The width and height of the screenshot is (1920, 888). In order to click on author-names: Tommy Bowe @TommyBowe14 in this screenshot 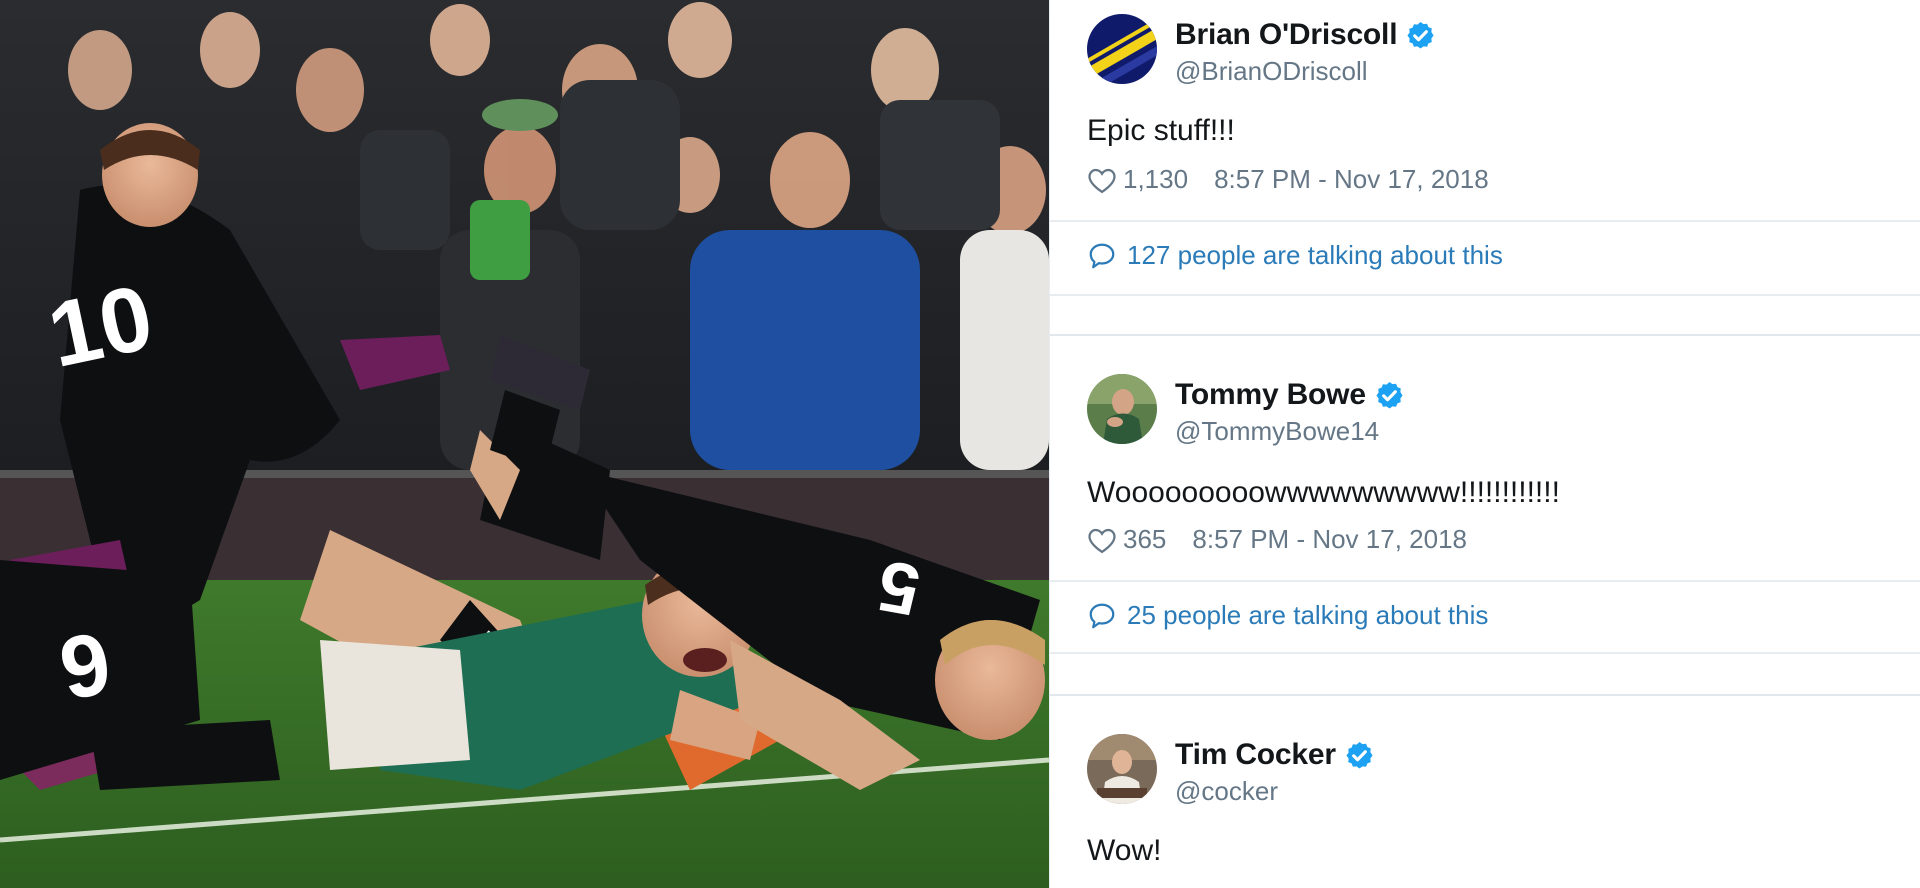, I will do `click(1290, 410)`.